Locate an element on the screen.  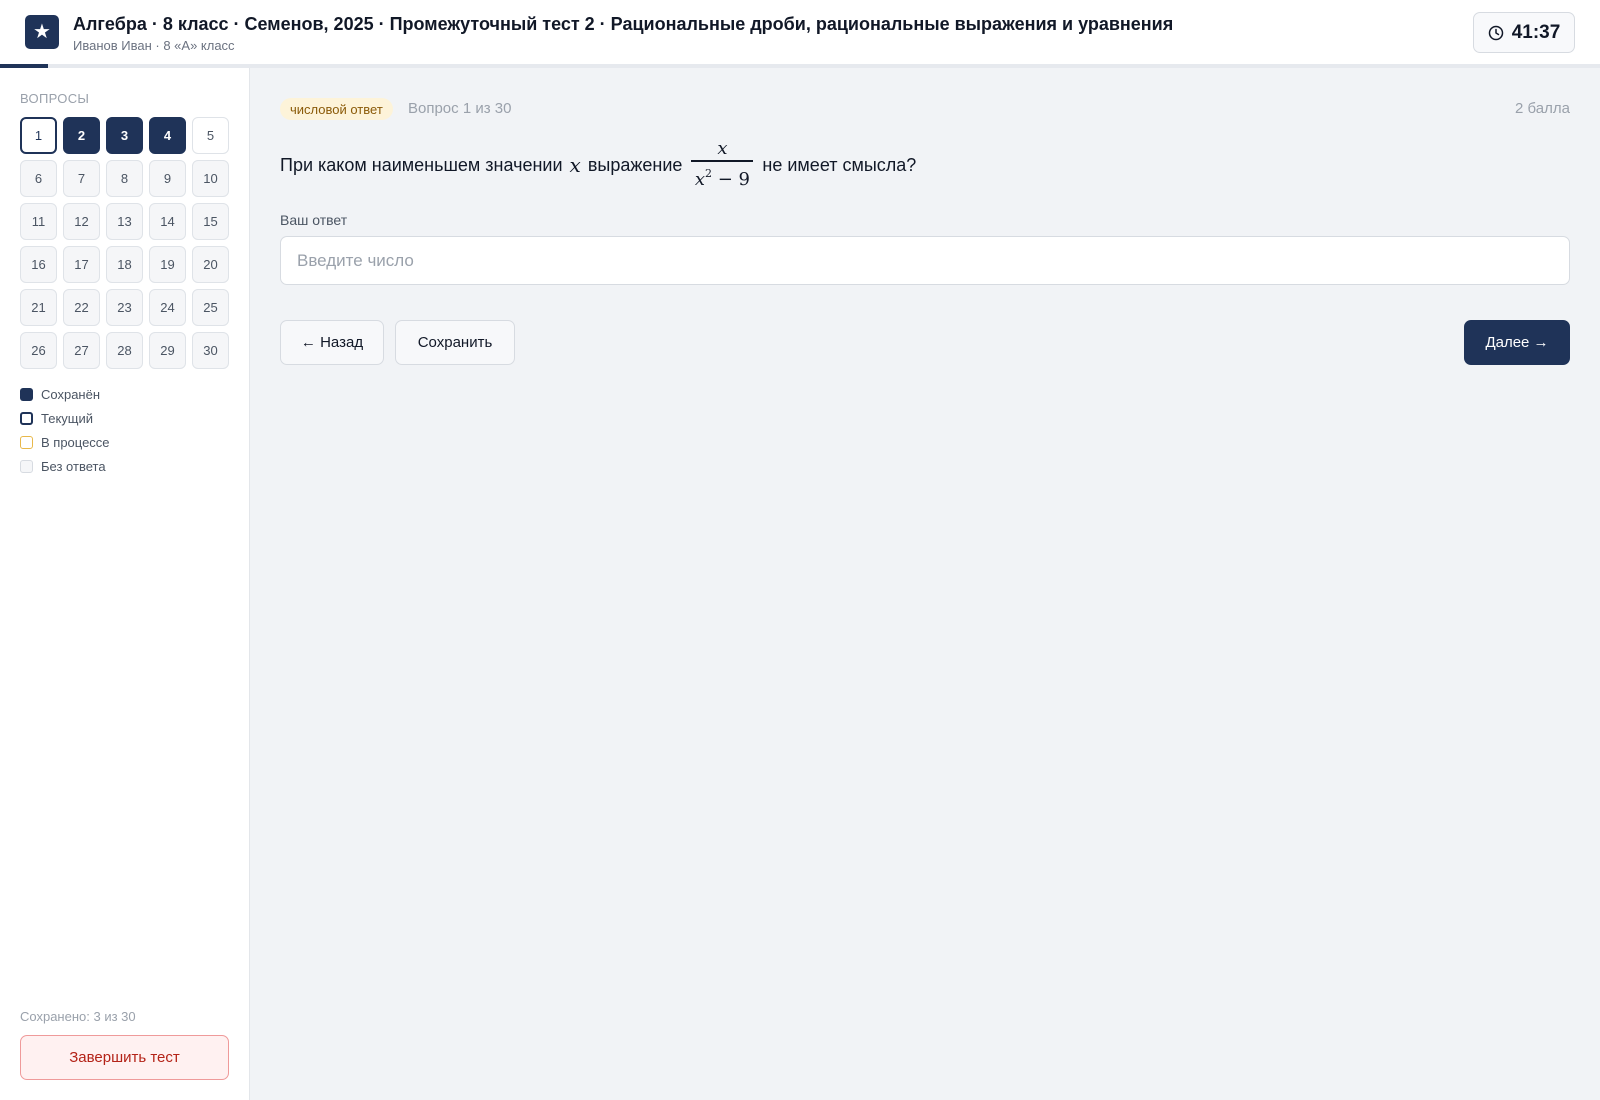
question-button-24: 24 is located at coordinates (167, 307).